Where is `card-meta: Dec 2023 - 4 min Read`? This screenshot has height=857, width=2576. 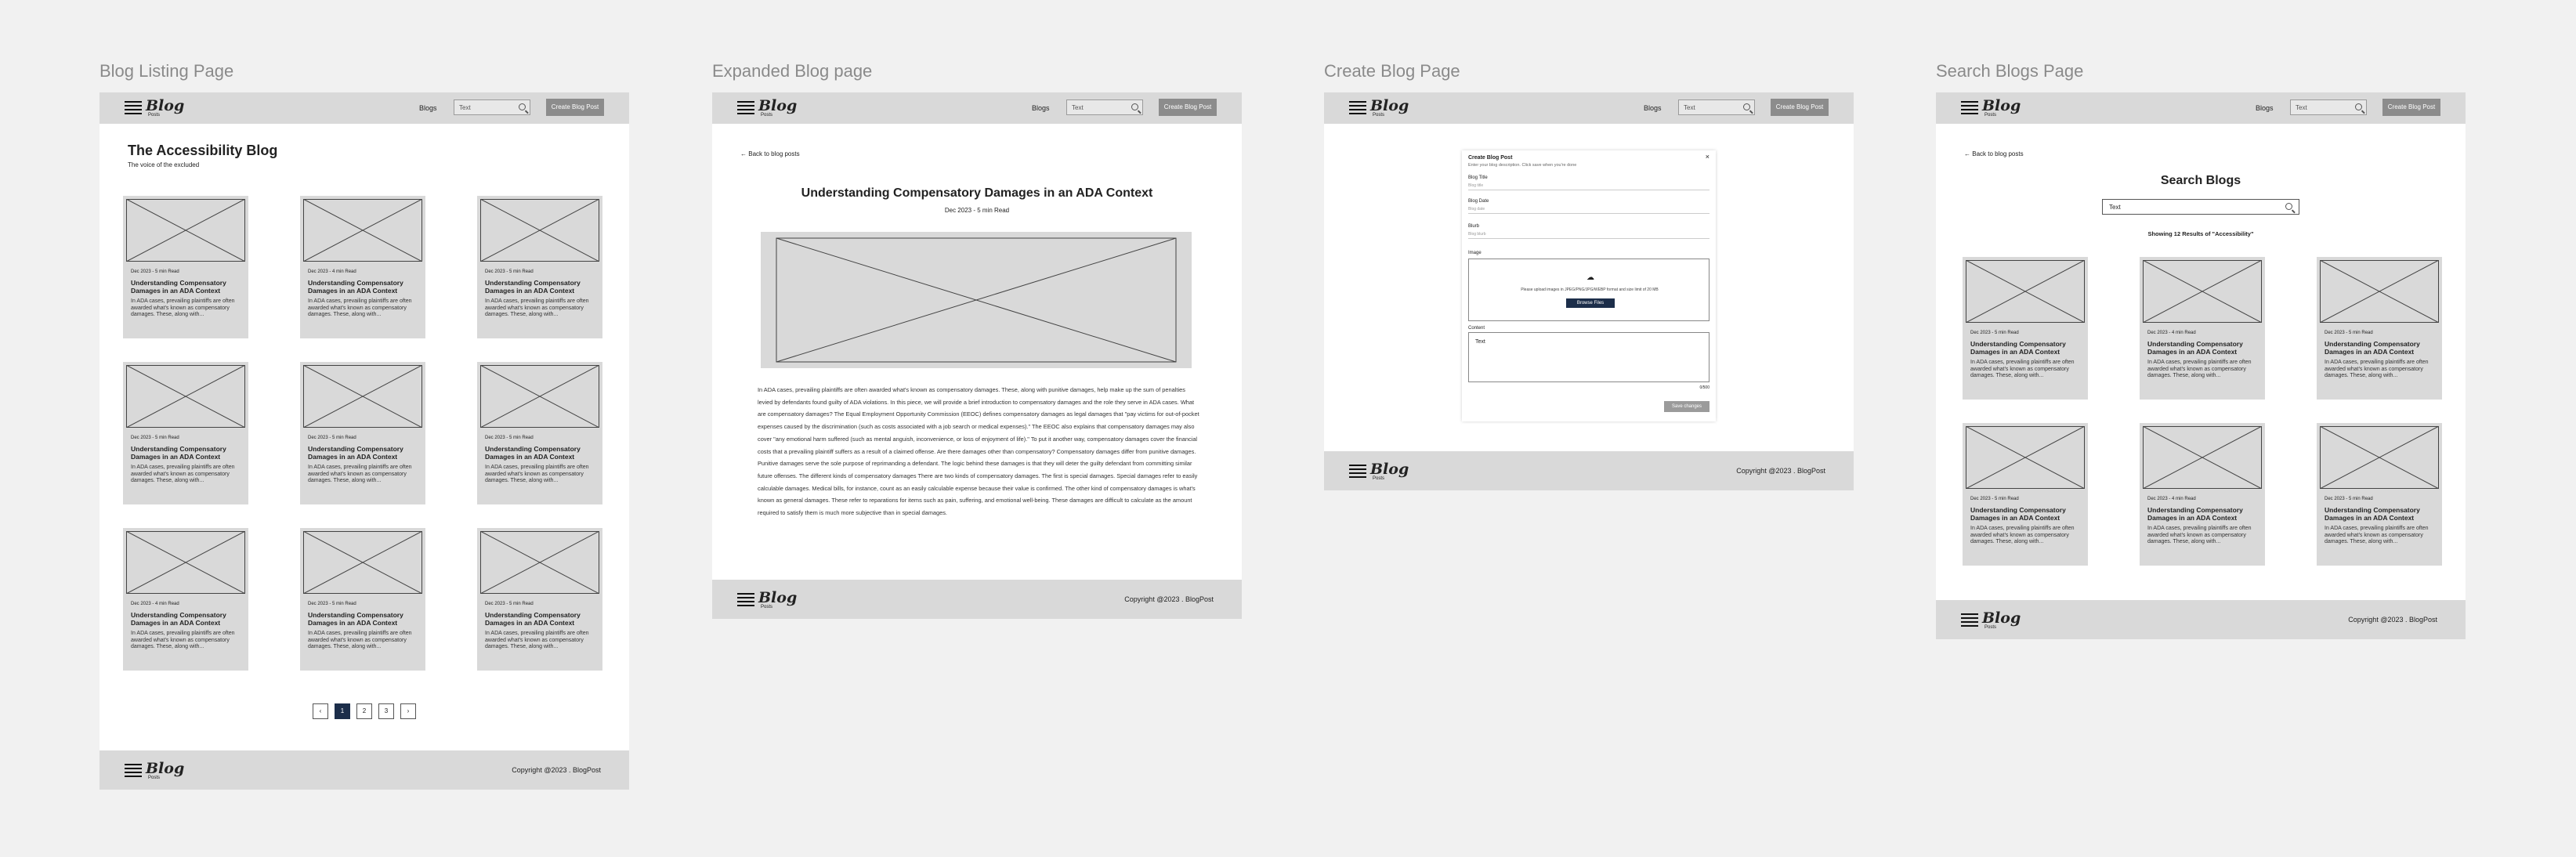
card-meta: Dec 2023 - 4 min Read is located at coordinates (2172, 499).